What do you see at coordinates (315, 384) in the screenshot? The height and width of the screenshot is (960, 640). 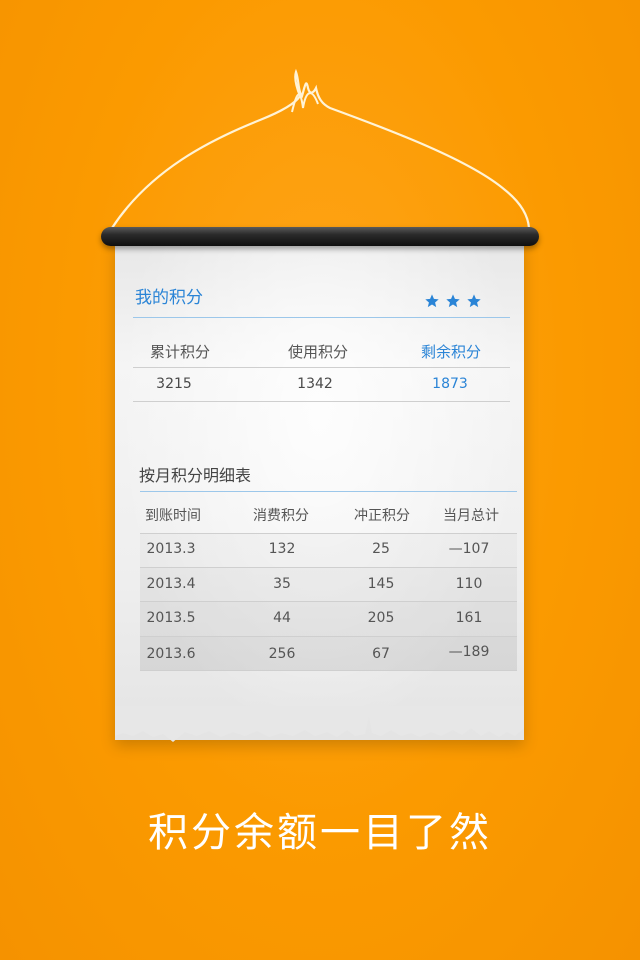 I see `used-points-value: 1342` at bounding box center [315, 384].